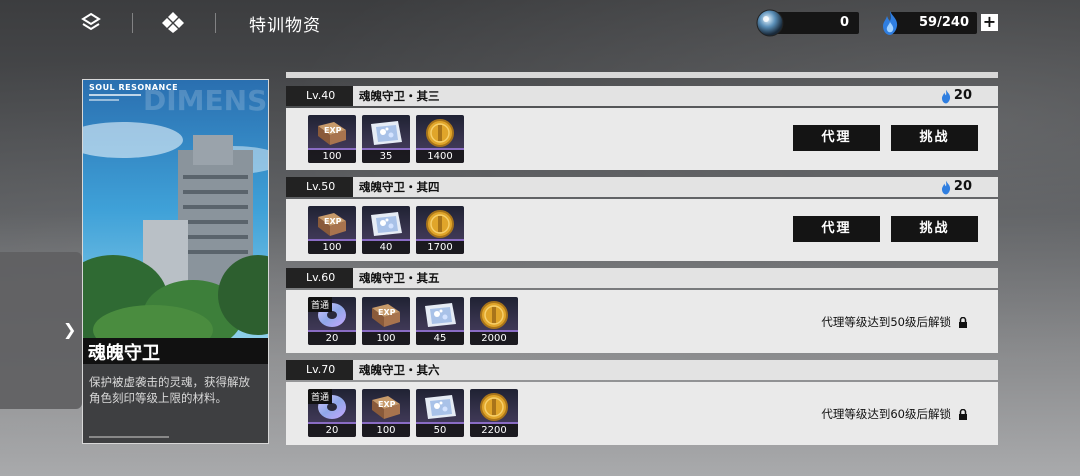  I want to click on stage-level: Lv.40, so click(319, 96).